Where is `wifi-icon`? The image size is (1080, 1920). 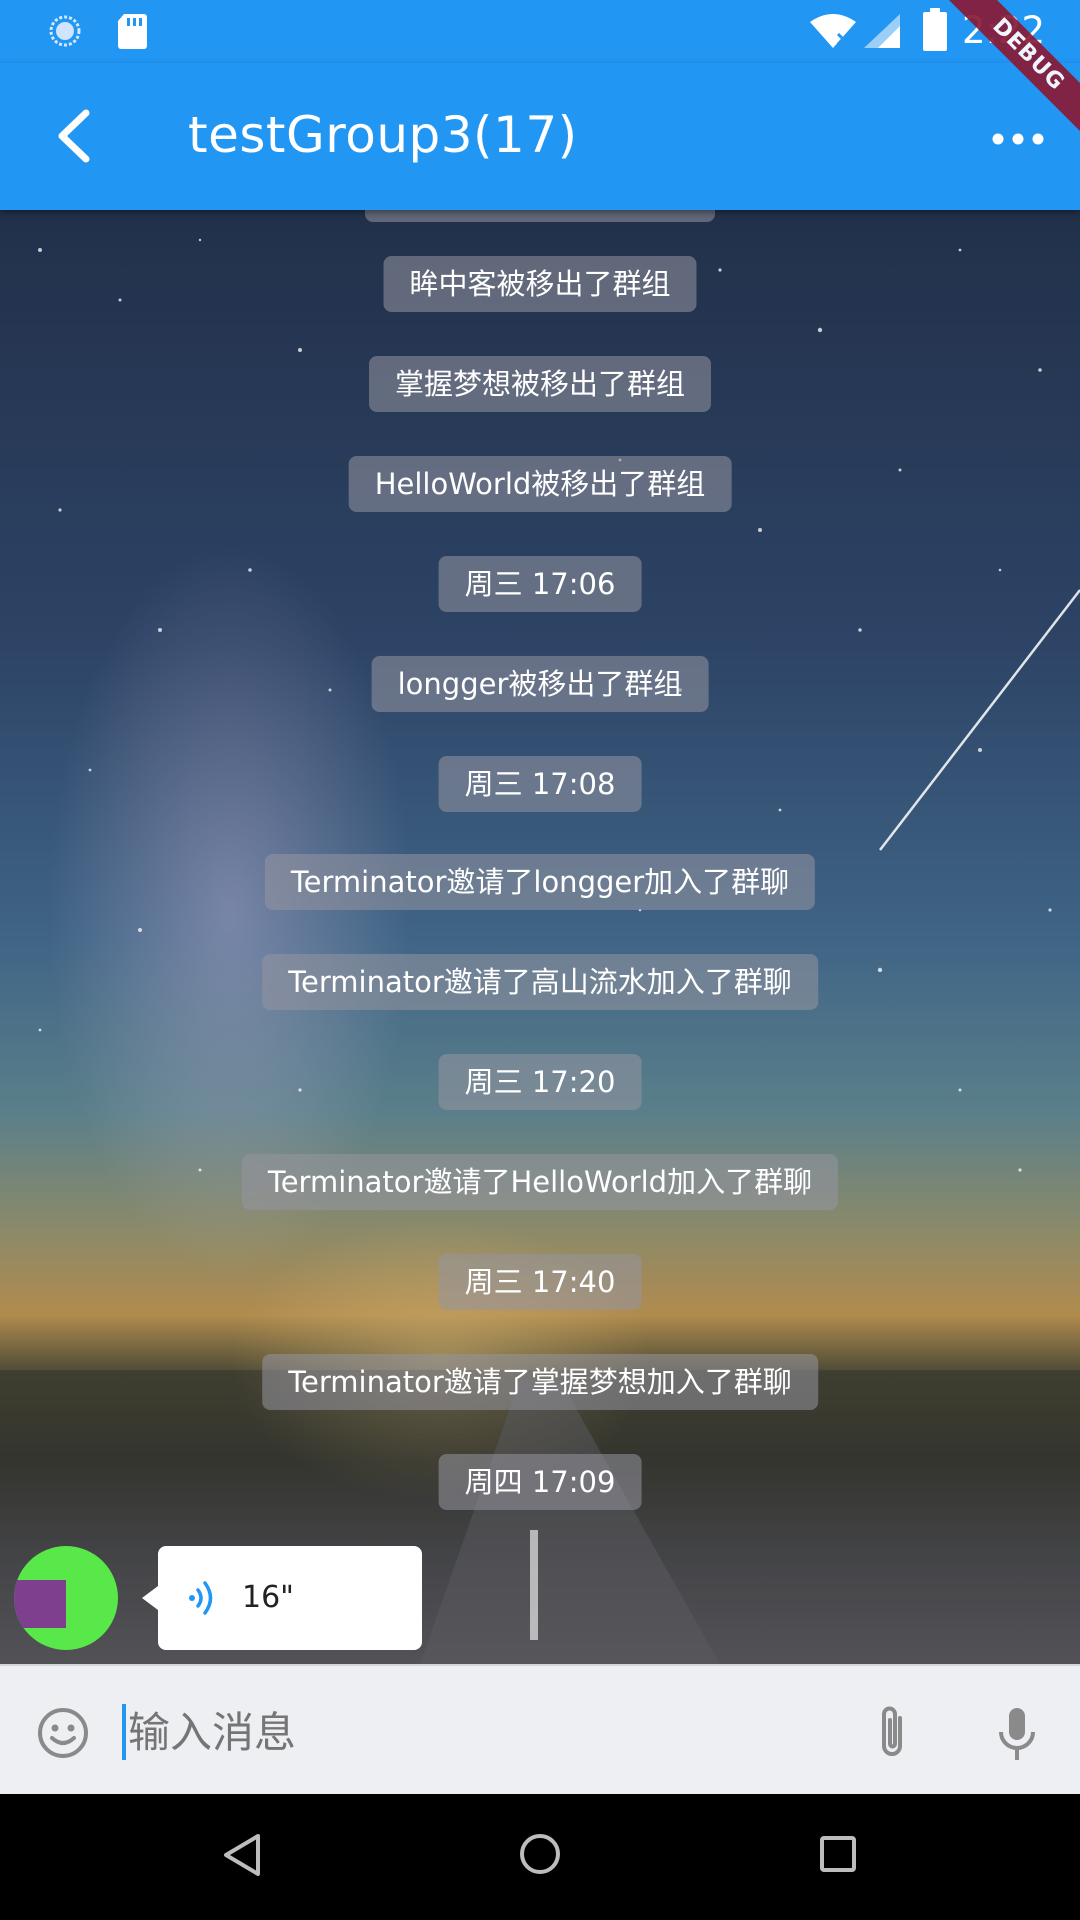 wifi-icon is located at coordinates (833, 31).